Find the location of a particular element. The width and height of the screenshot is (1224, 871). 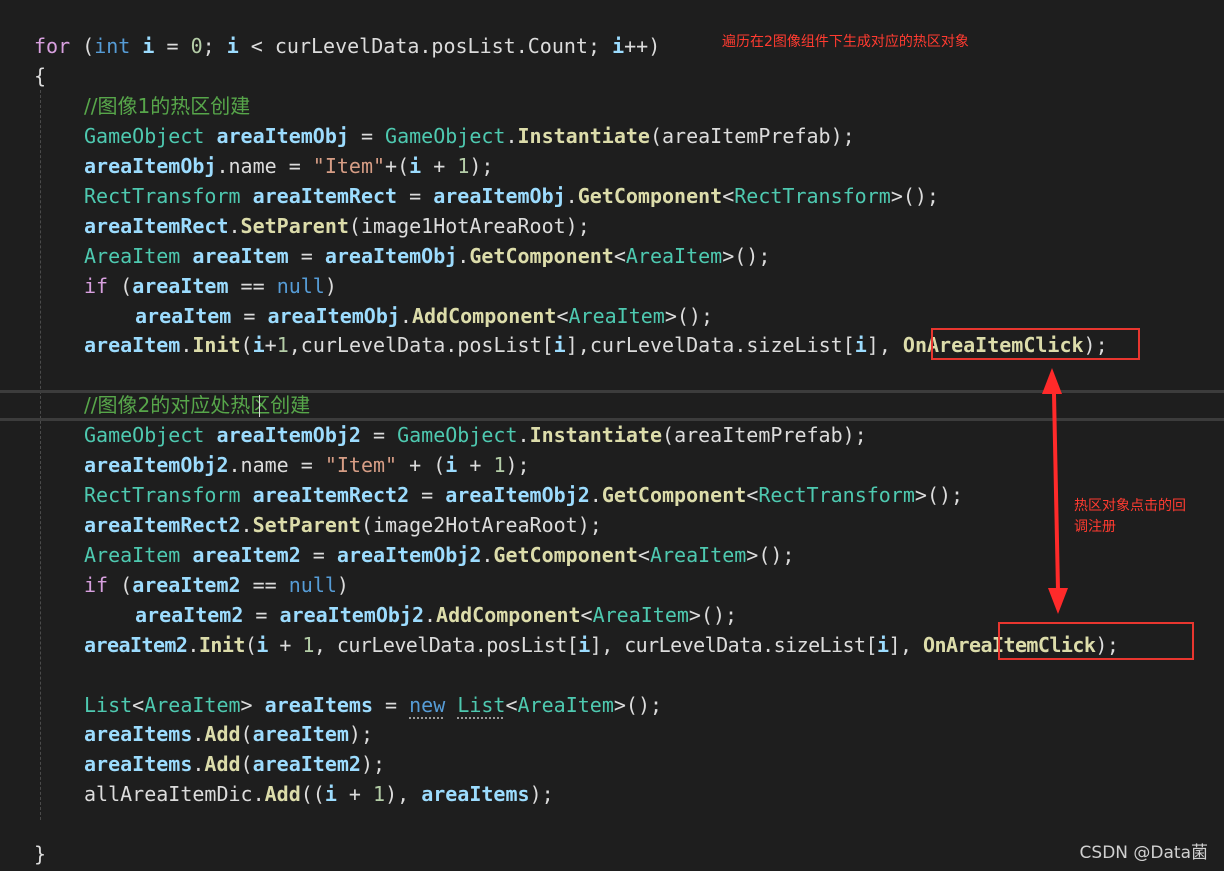

code-line-24: areaItems.Add(areaItem); is located at coordinates (228, 734).